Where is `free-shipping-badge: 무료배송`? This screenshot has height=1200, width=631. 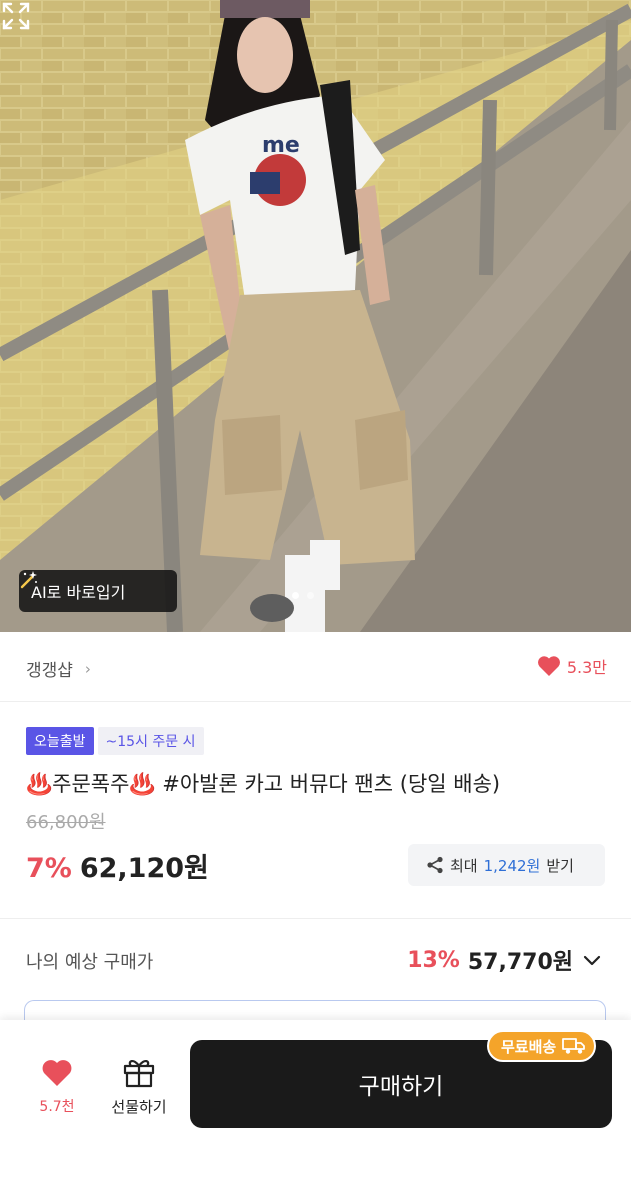 free-shipping-badge: 무료배송 is located at coordinates (542, 1046).